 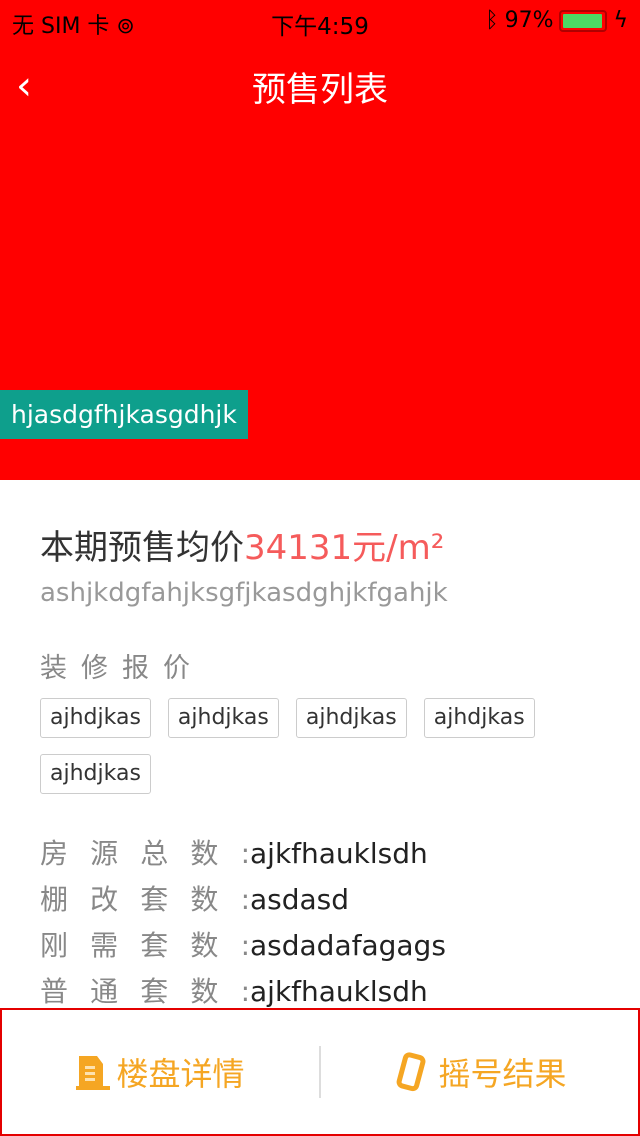 I want to click on stat-row: 刚需套数: asdadafagags, so click(x=243, y=947).